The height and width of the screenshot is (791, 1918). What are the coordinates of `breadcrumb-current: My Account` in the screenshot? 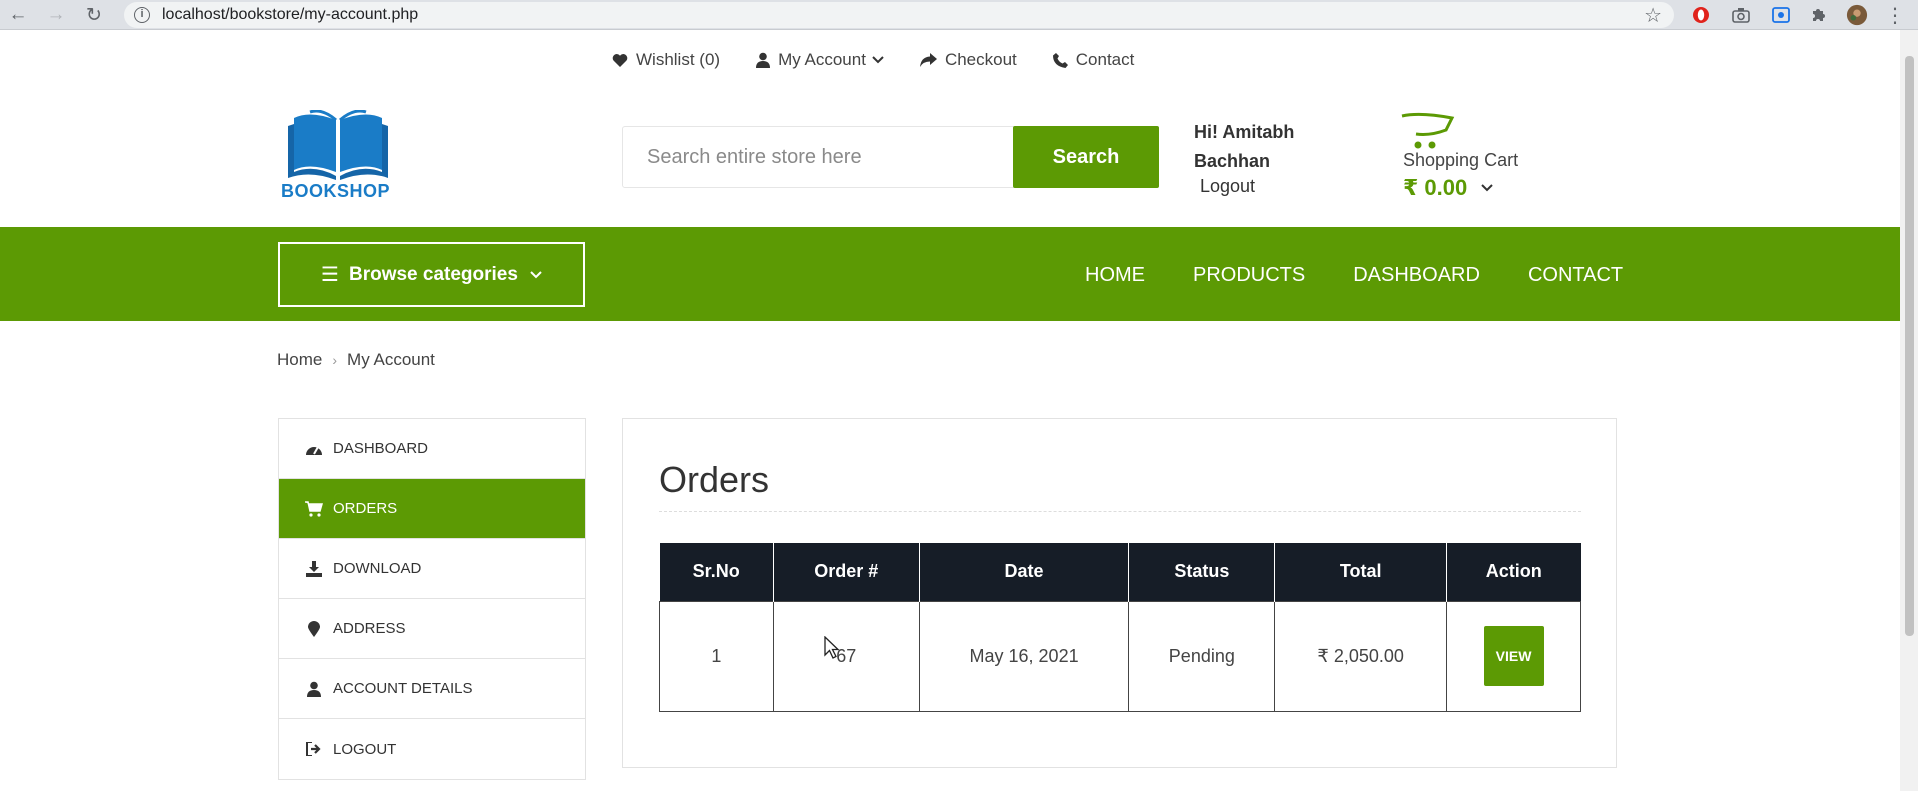 It's located at (391, 359).